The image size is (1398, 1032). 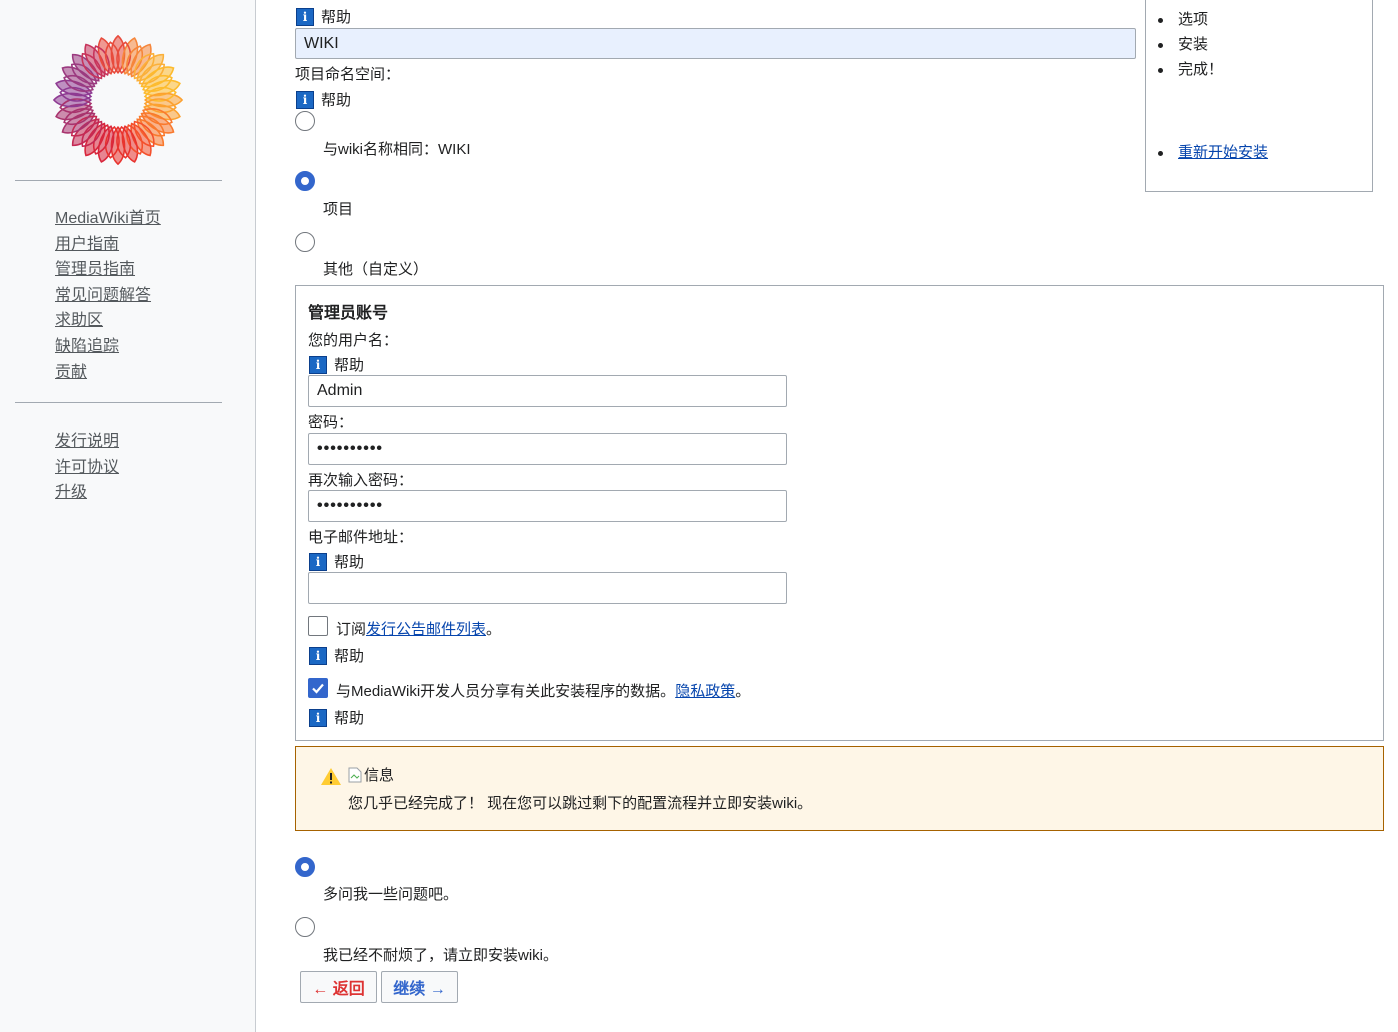 What do you see at coordinates (348, 313) in the screenshot?
I see `admin-account-legend: 管理员账号` at bounding box center [348, 313].